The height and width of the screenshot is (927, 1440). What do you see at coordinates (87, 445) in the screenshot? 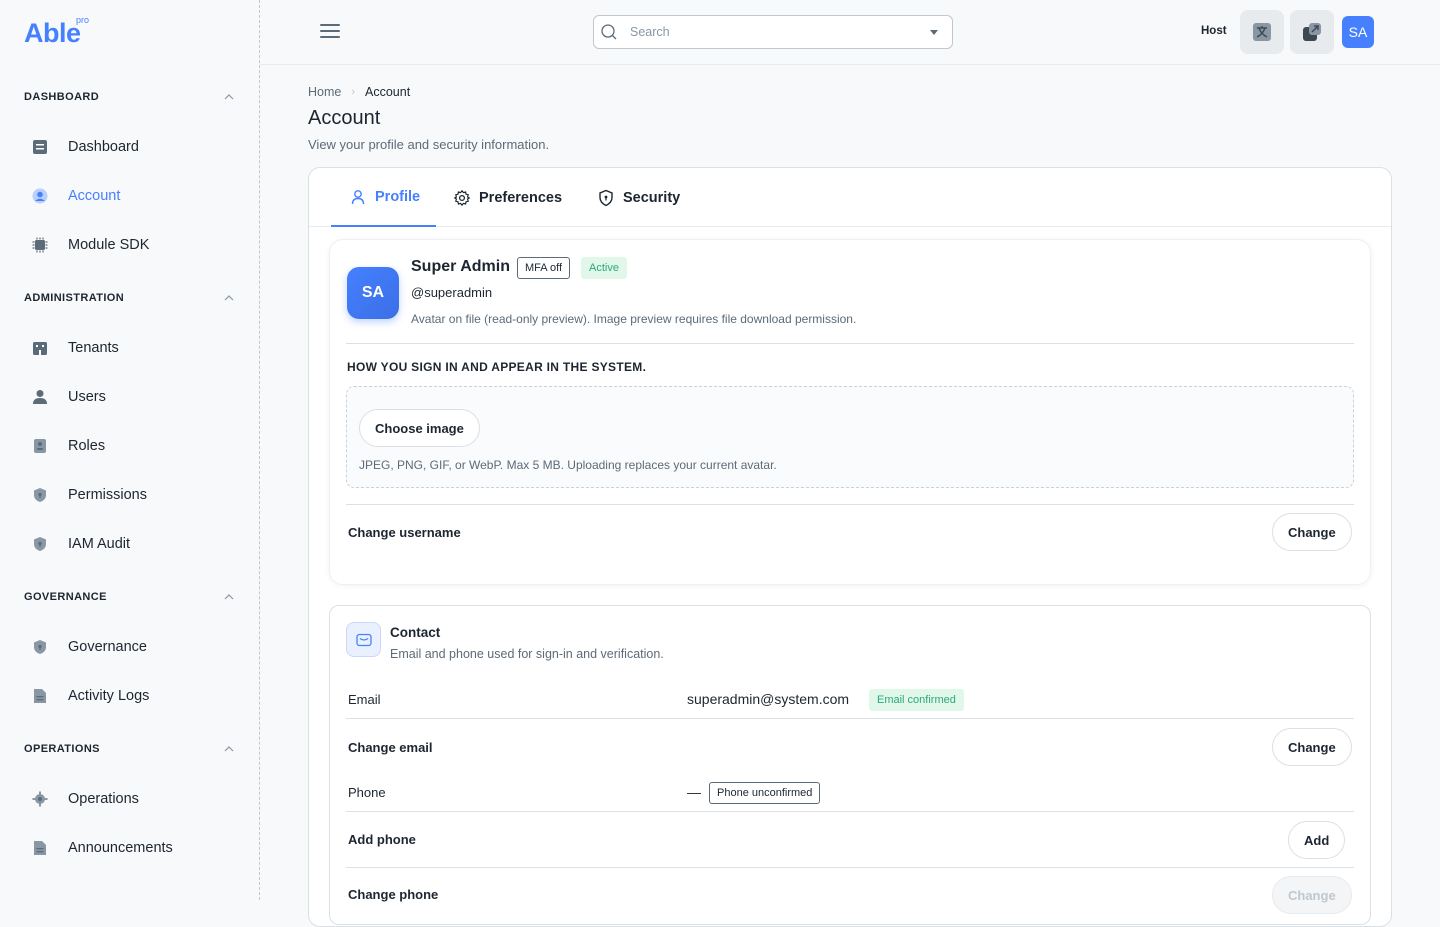
I see `sidebar-item-label: Roles` at bounding box center [87, 445].